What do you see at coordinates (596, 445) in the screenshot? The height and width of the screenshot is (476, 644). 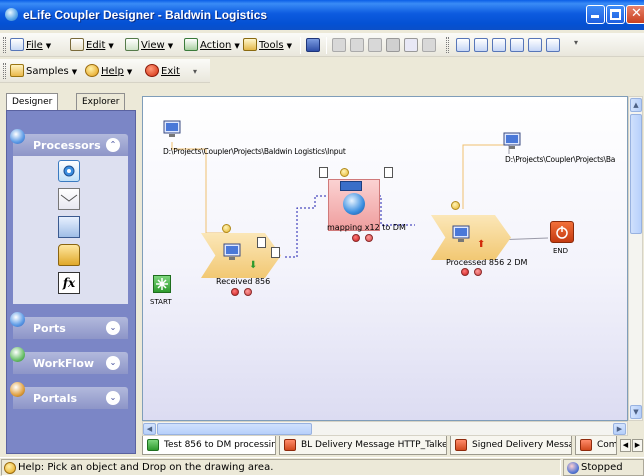 I see `tab-com: Com` at bounding box center [596, 445].